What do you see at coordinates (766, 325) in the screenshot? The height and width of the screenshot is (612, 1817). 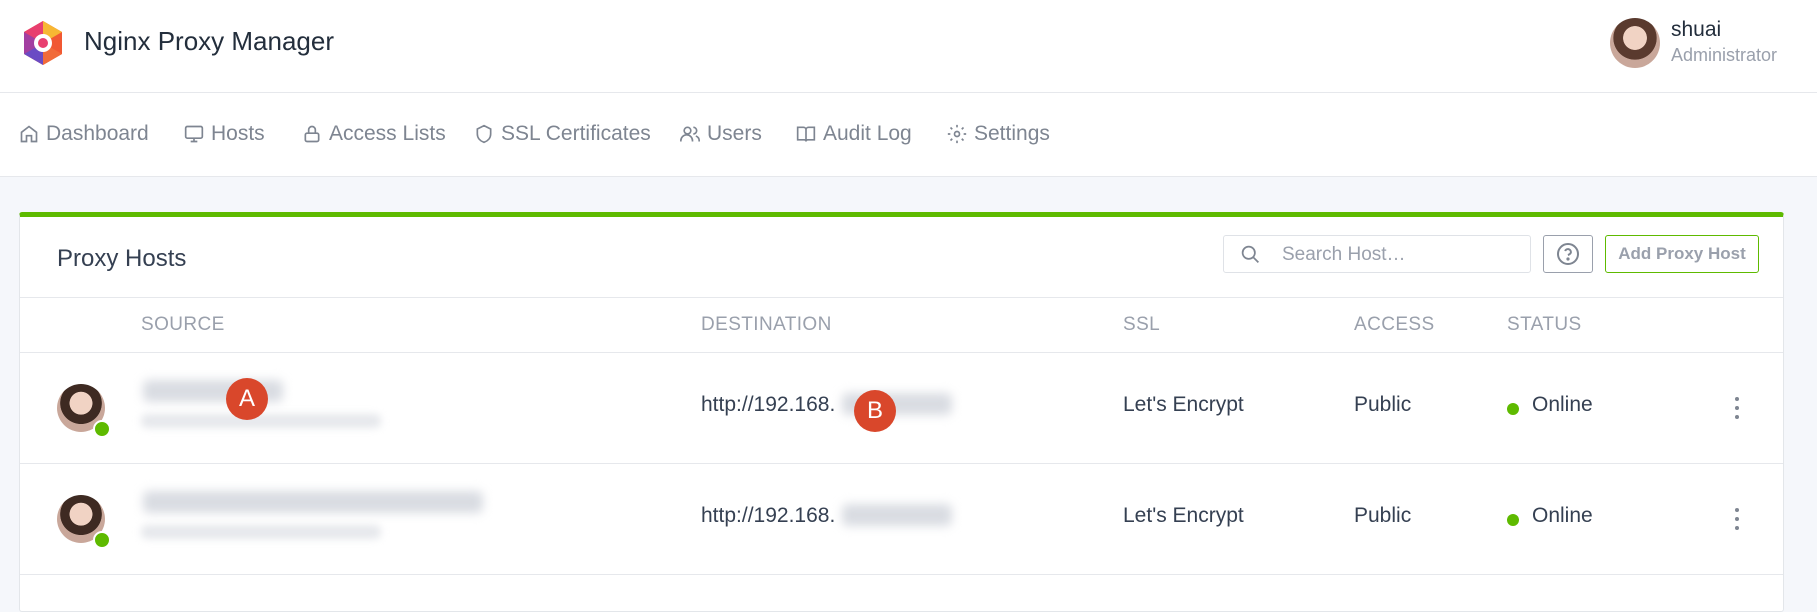 I see `column-header-destination: DESTINATION` at bounding box center [766, 325].